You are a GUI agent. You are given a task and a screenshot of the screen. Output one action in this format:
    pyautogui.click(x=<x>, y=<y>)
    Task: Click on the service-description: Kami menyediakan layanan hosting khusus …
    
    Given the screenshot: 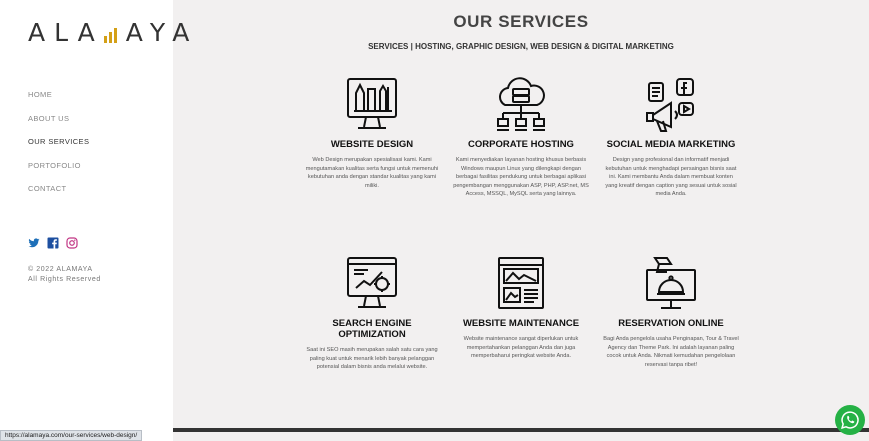 What is the action you would take?
    pyautogui.click(x=521, y=177)
    